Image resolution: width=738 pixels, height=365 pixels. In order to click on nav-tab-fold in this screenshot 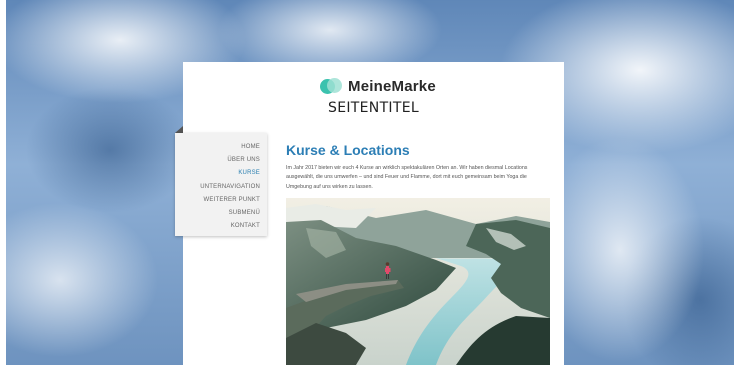, I will do `click(179, 129)`.